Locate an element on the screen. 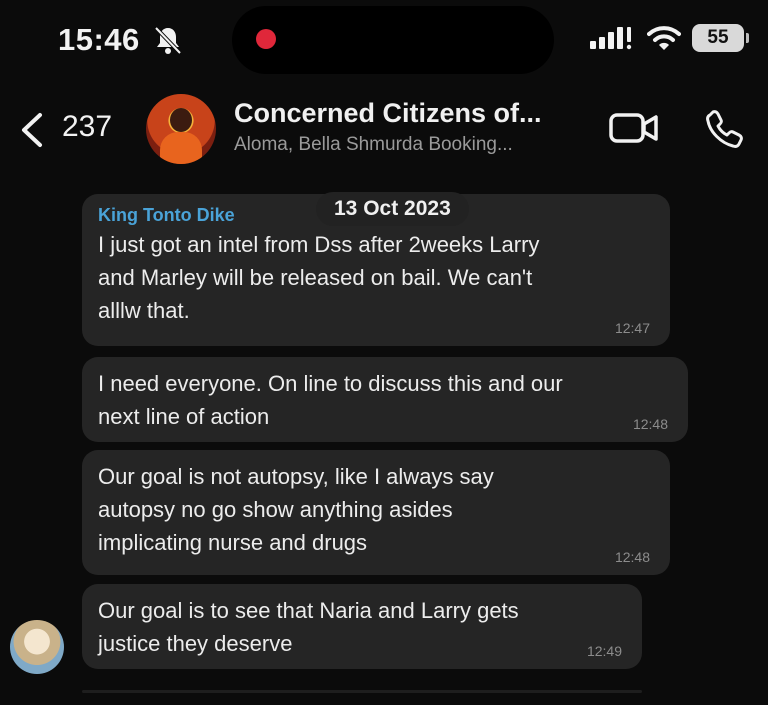 This screenshot has width=768, height=705. back-unread-count: 237 is located at coordinates (87, 127).